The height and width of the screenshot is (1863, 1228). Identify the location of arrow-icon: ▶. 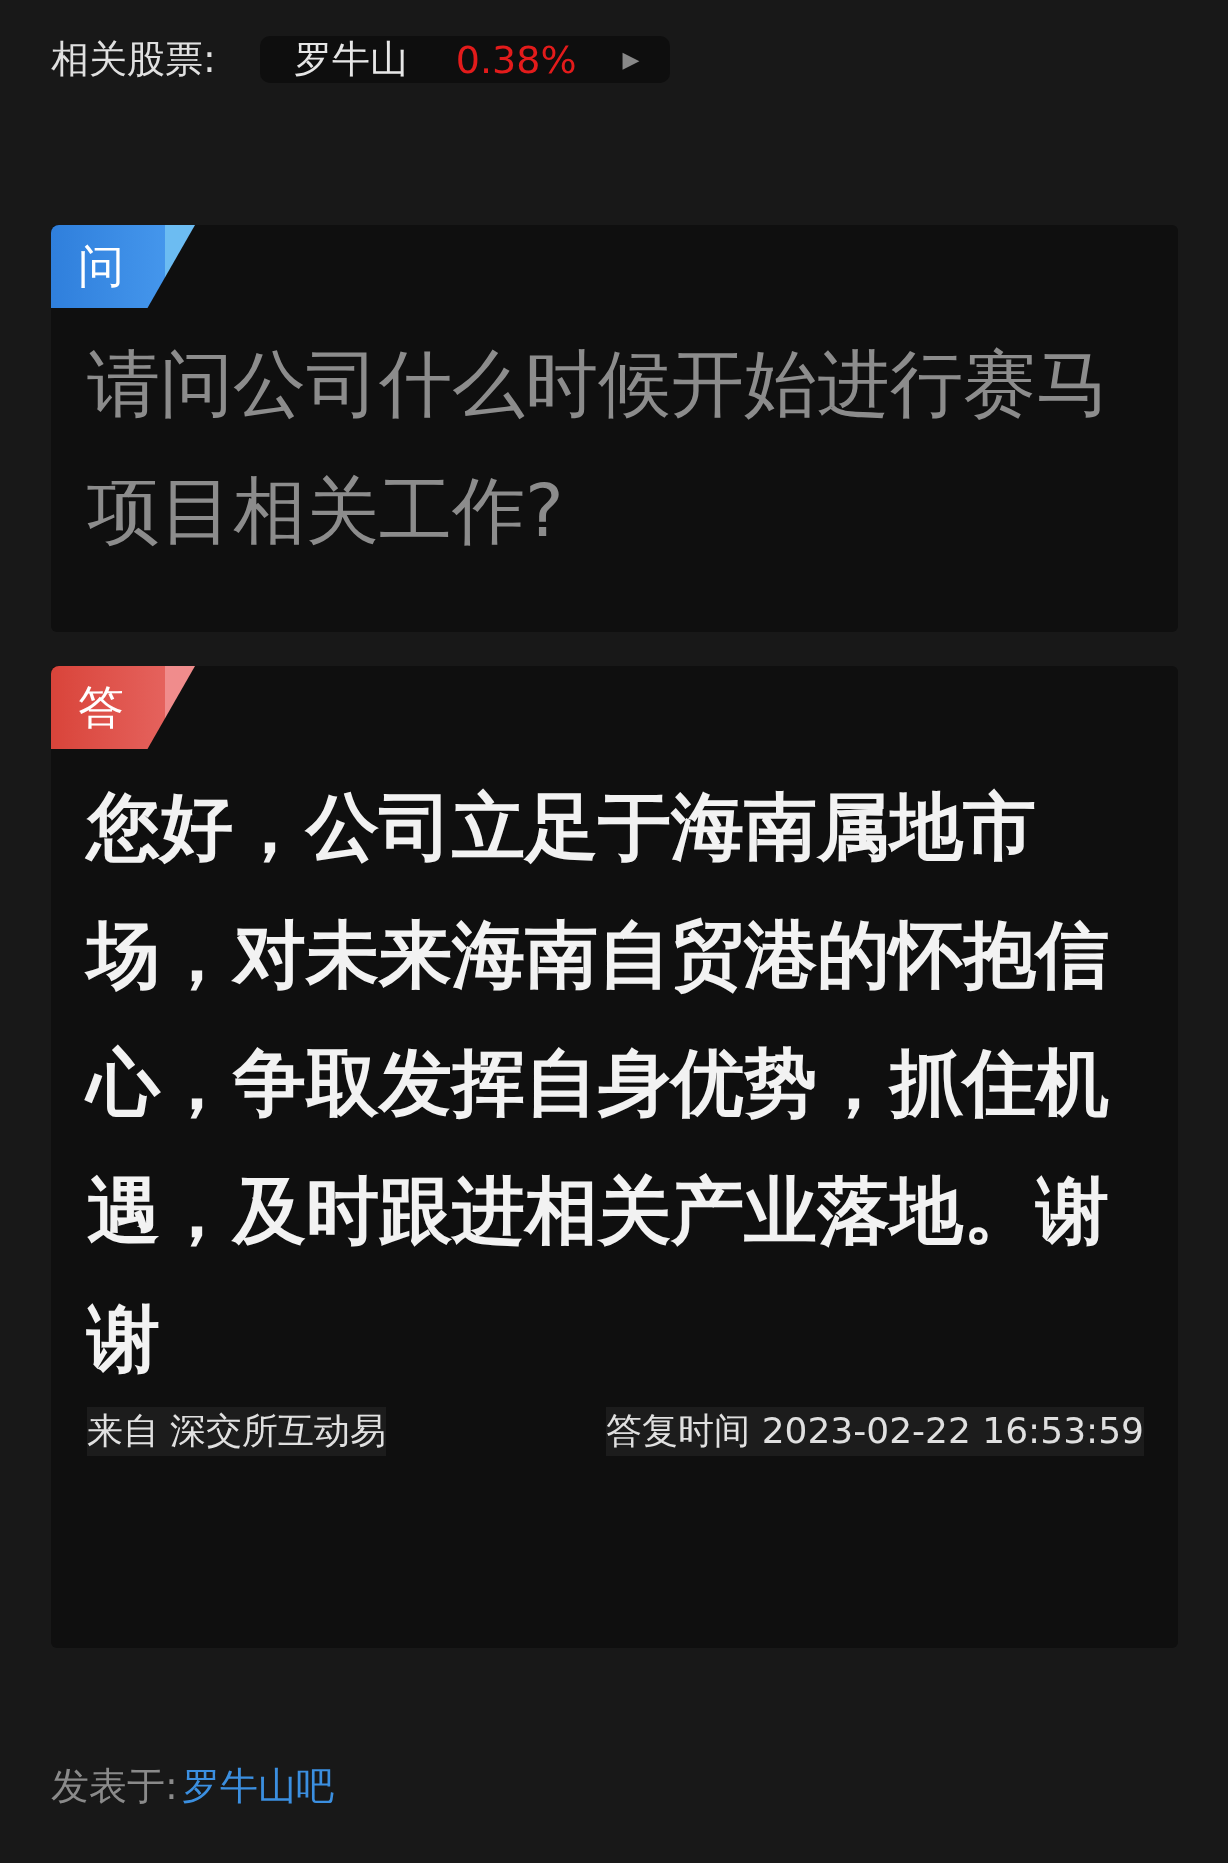
(631, 59).